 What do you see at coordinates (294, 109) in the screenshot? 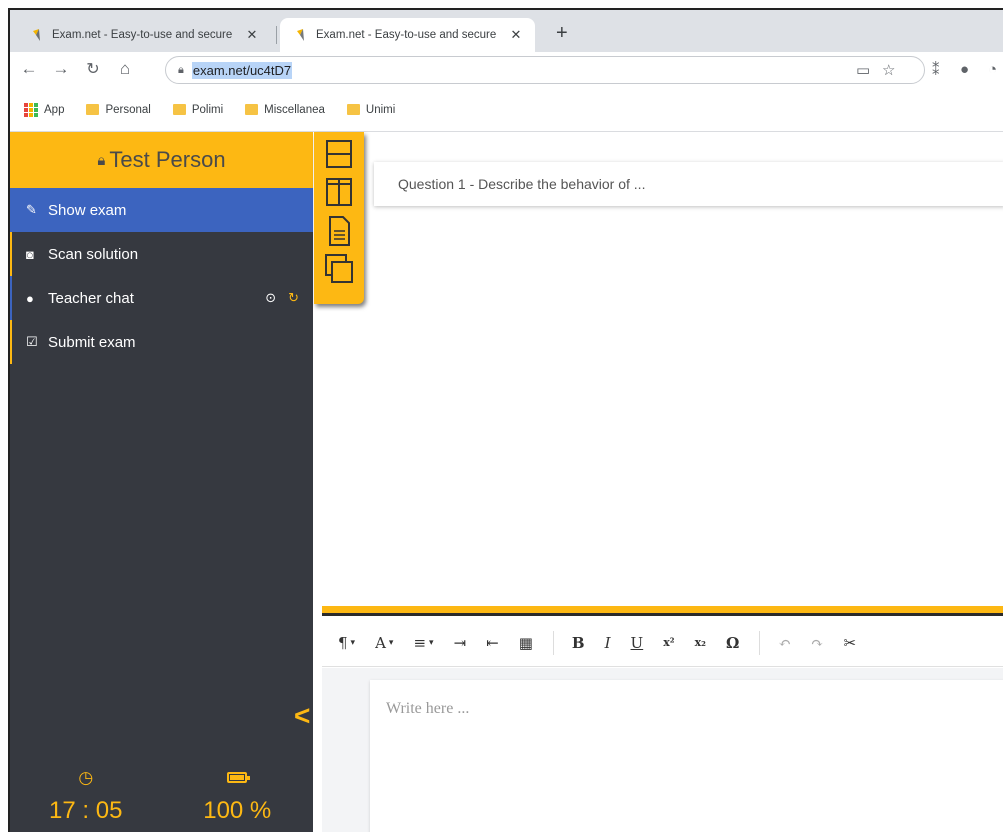
I see `bookmark-label: Miscellanea` at bounding box center [294, 109].